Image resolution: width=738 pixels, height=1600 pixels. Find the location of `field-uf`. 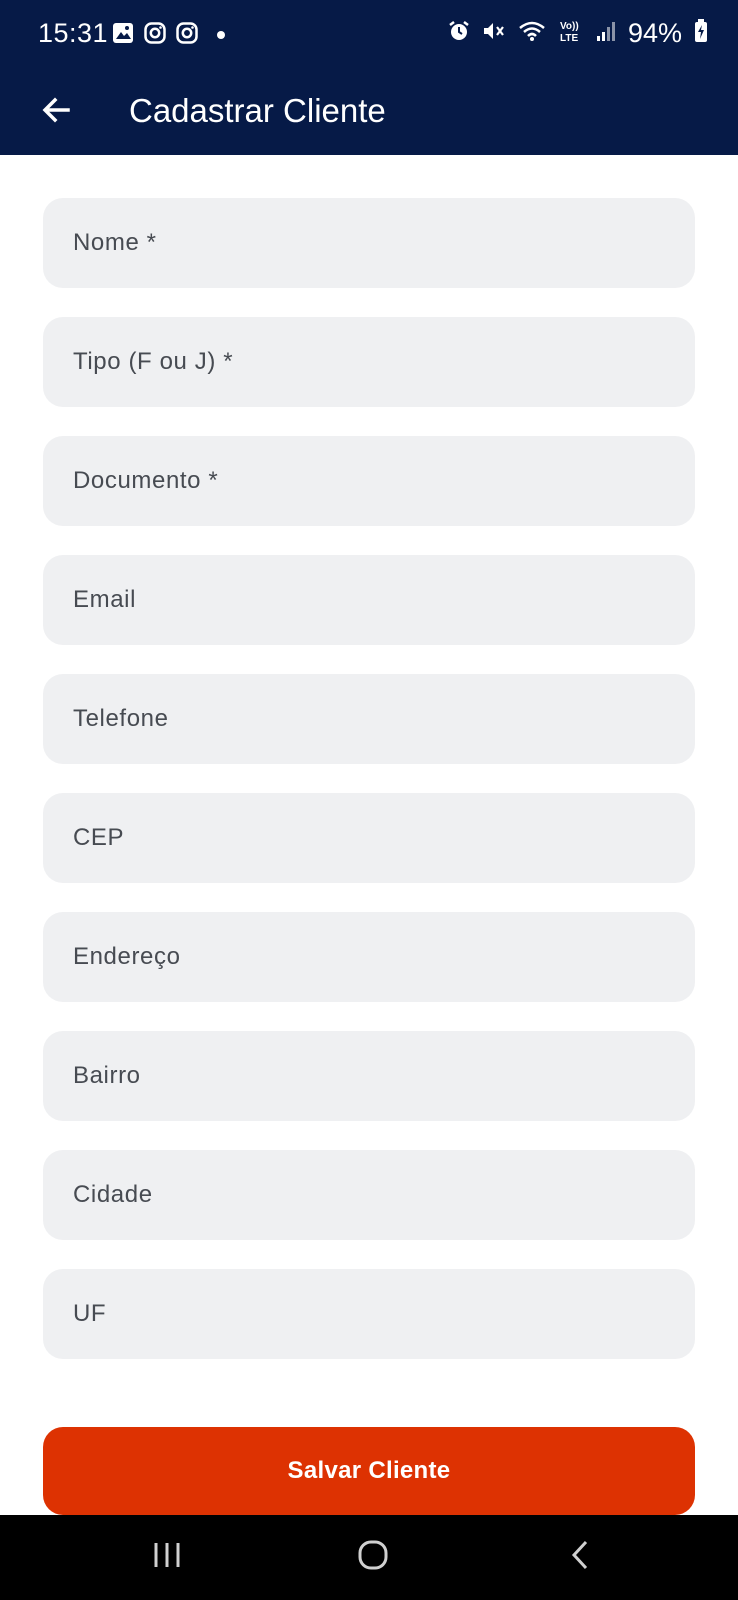

field-uf is located at coordinates (369, 1314).